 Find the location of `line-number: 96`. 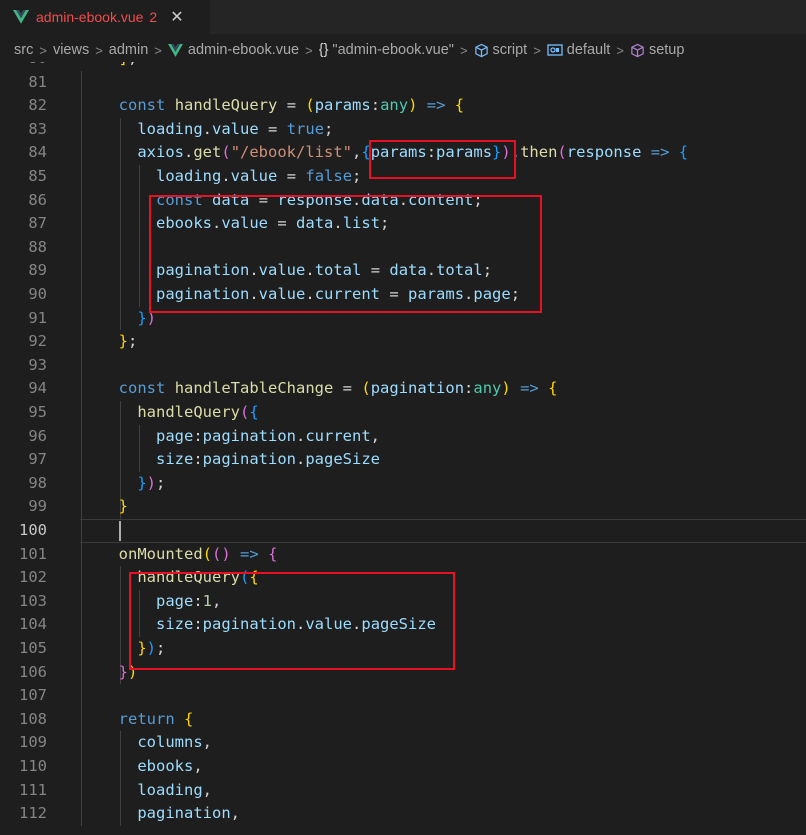

line-number: 96 is located at coordinates (37, 435).